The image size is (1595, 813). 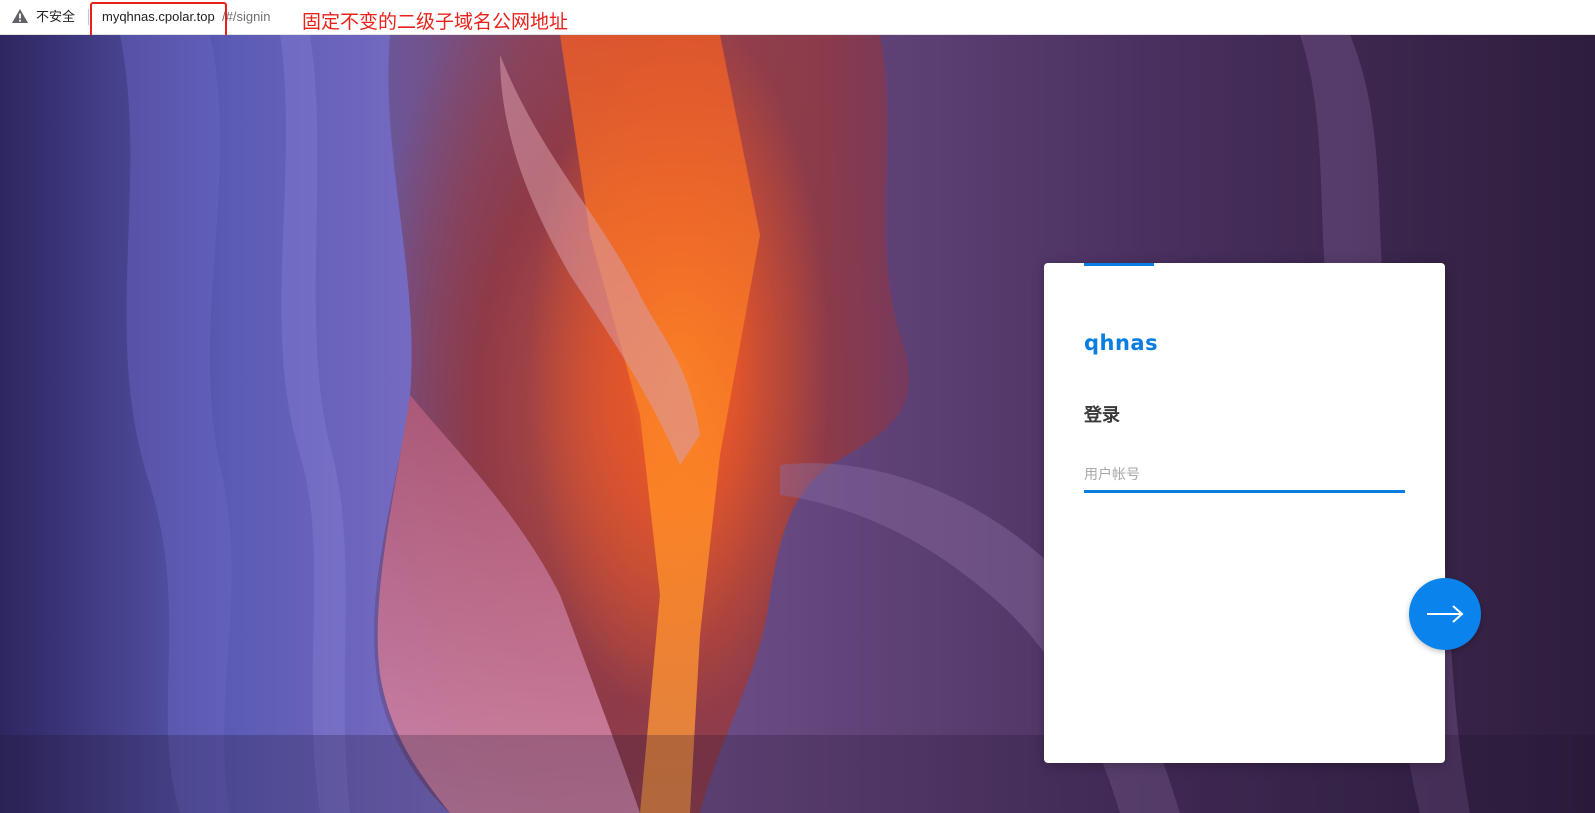 I want to click on arrow-right-icon, so click(x=1445, y=614).